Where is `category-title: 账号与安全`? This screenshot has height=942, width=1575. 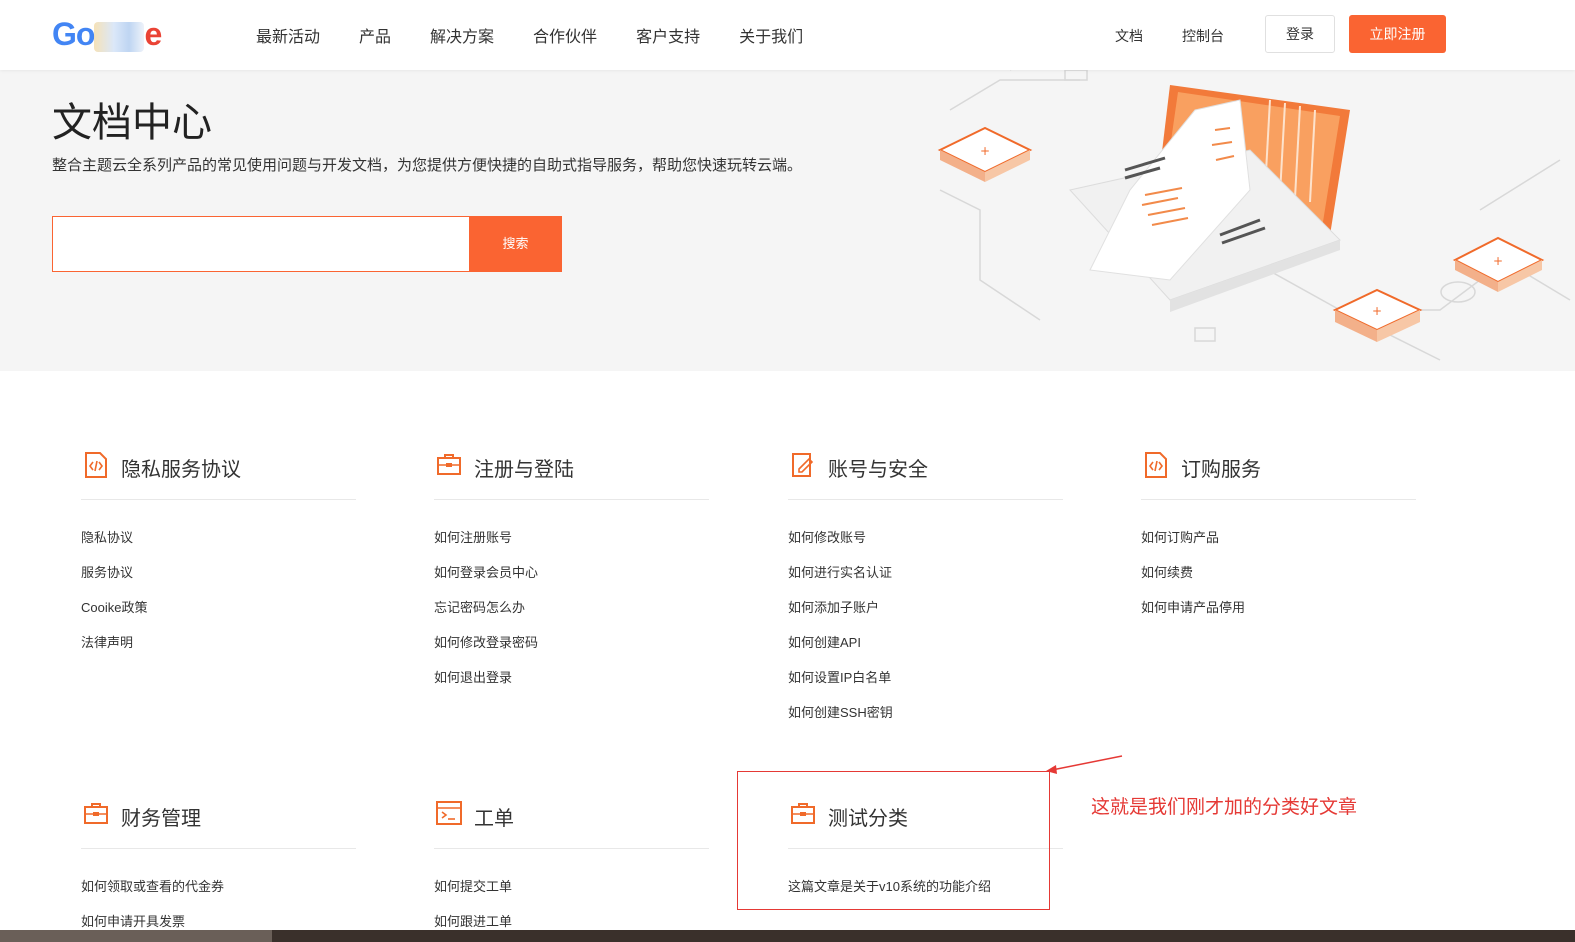 category-title: 账号与安全 is located at coordinates (878, 469).